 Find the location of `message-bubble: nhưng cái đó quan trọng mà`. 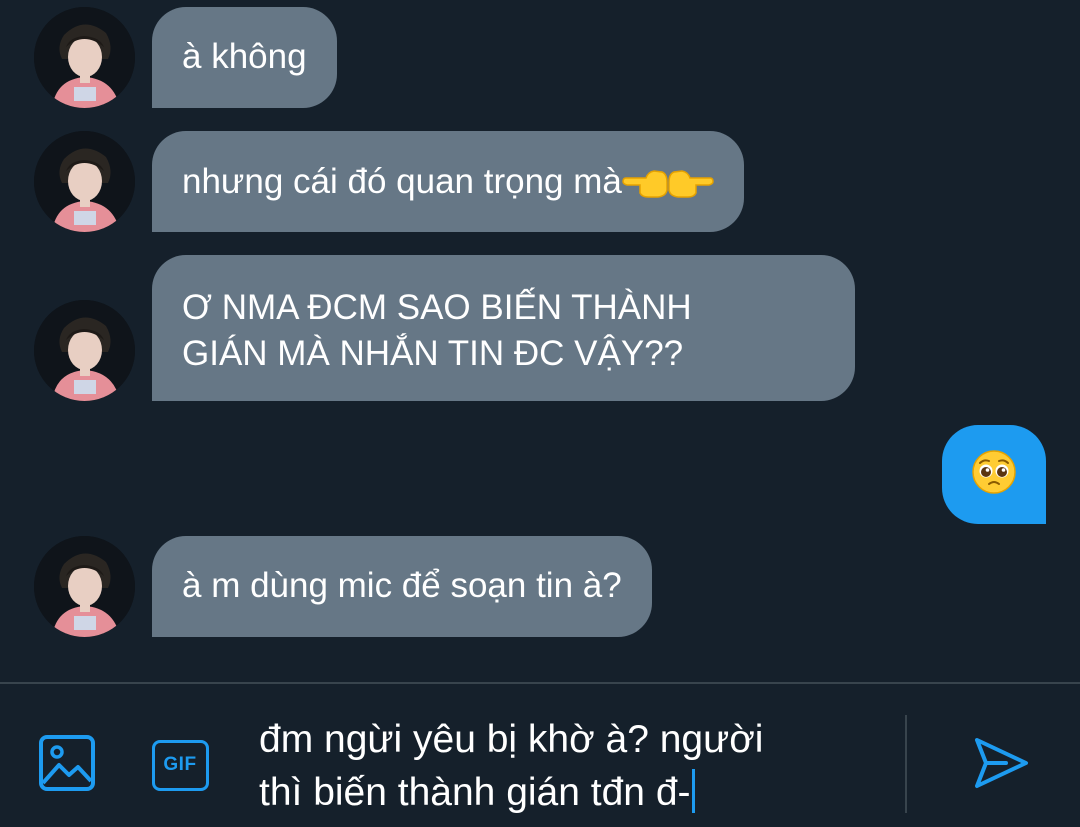

message-bubble: nhưng cái đó quan trọng mà is located at coordinates (448, 181).